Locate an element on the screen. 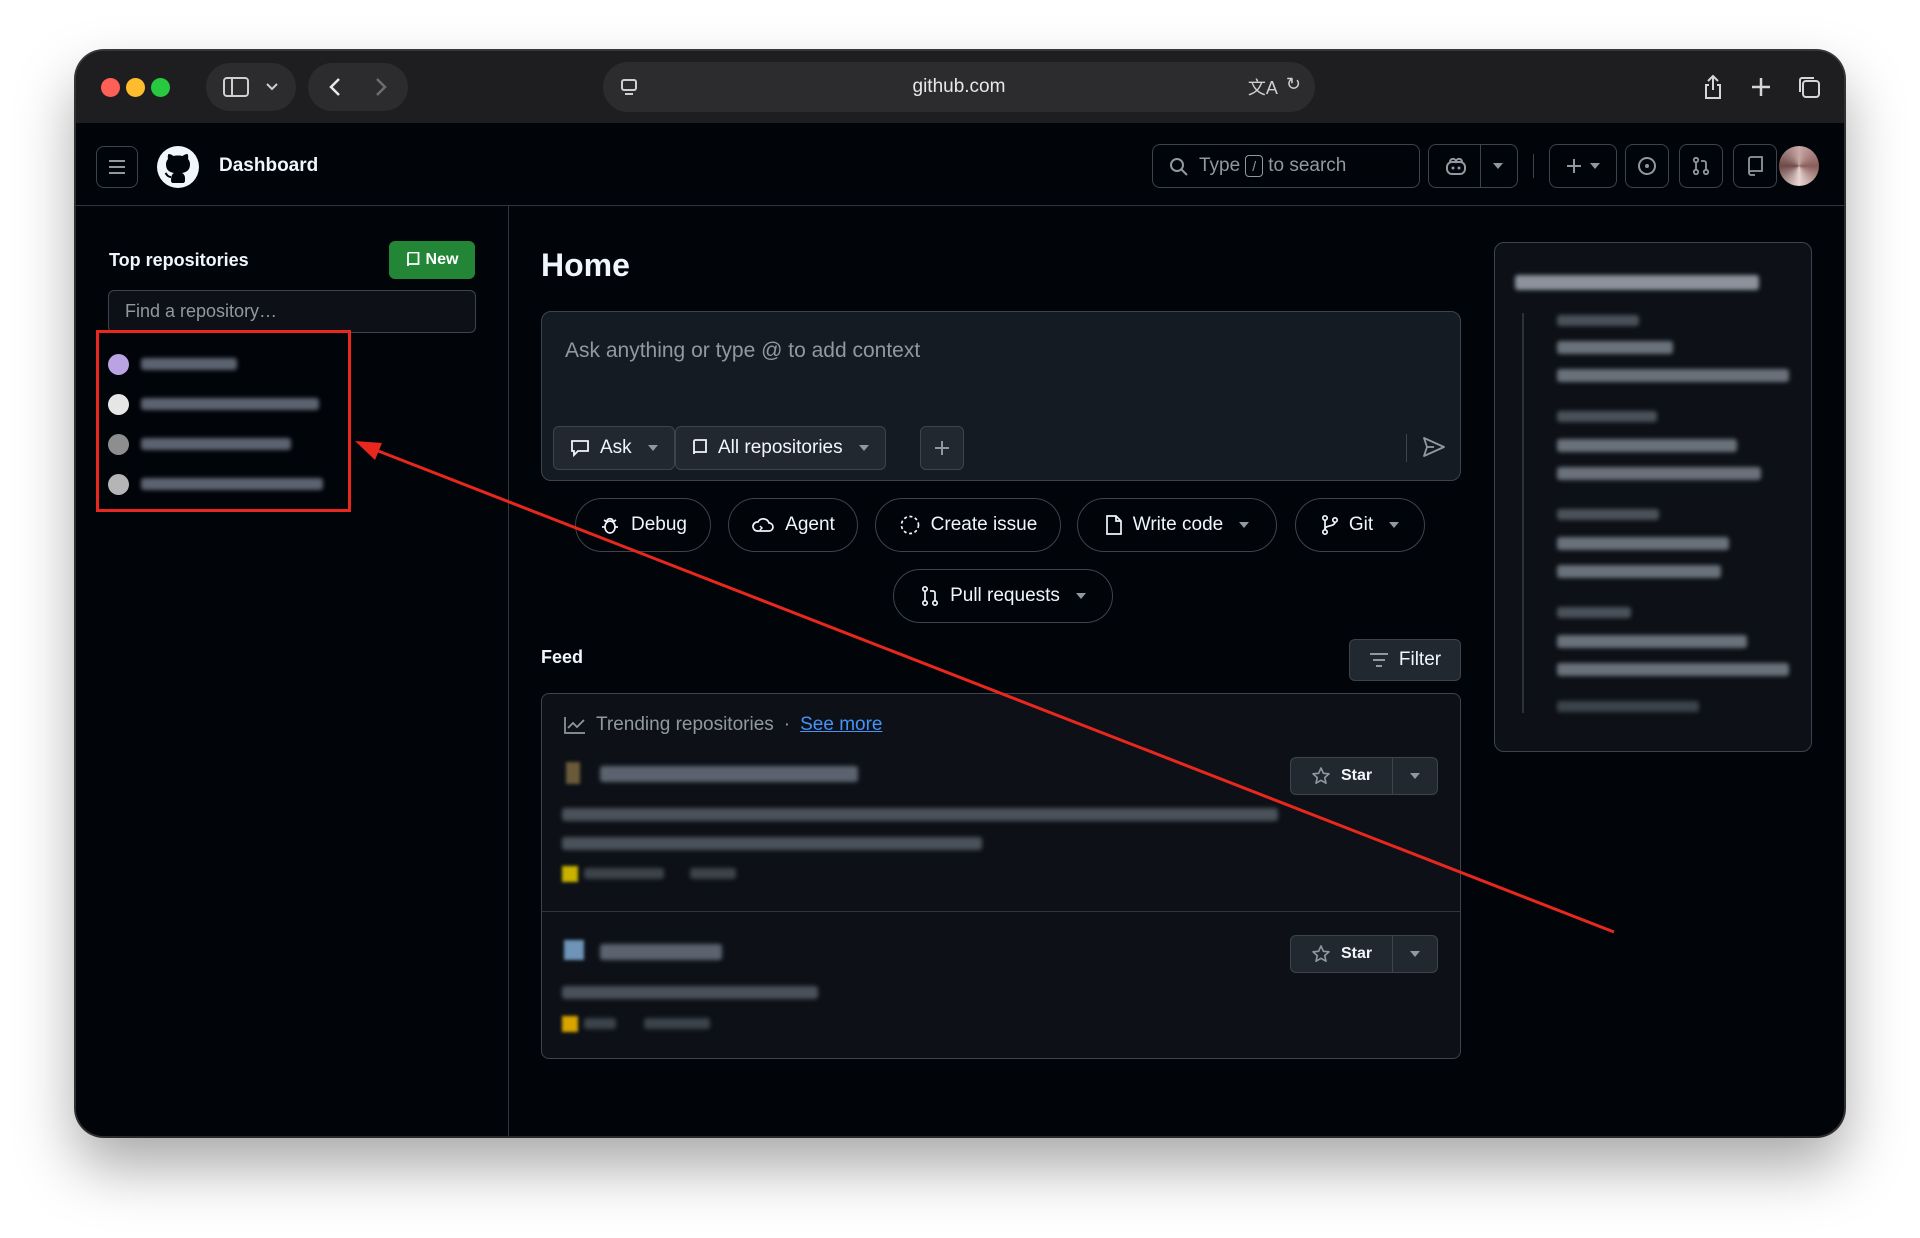 Image resolution: width=1920 pixels, height=1238 pixels. repositories-button is located at coordinates (1755, 166).